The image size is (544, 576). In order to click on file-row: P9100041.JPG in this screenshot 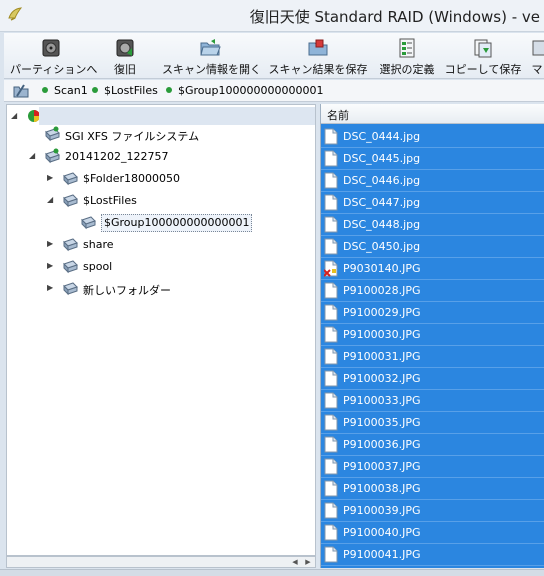, I will do `click(432, 555)`.